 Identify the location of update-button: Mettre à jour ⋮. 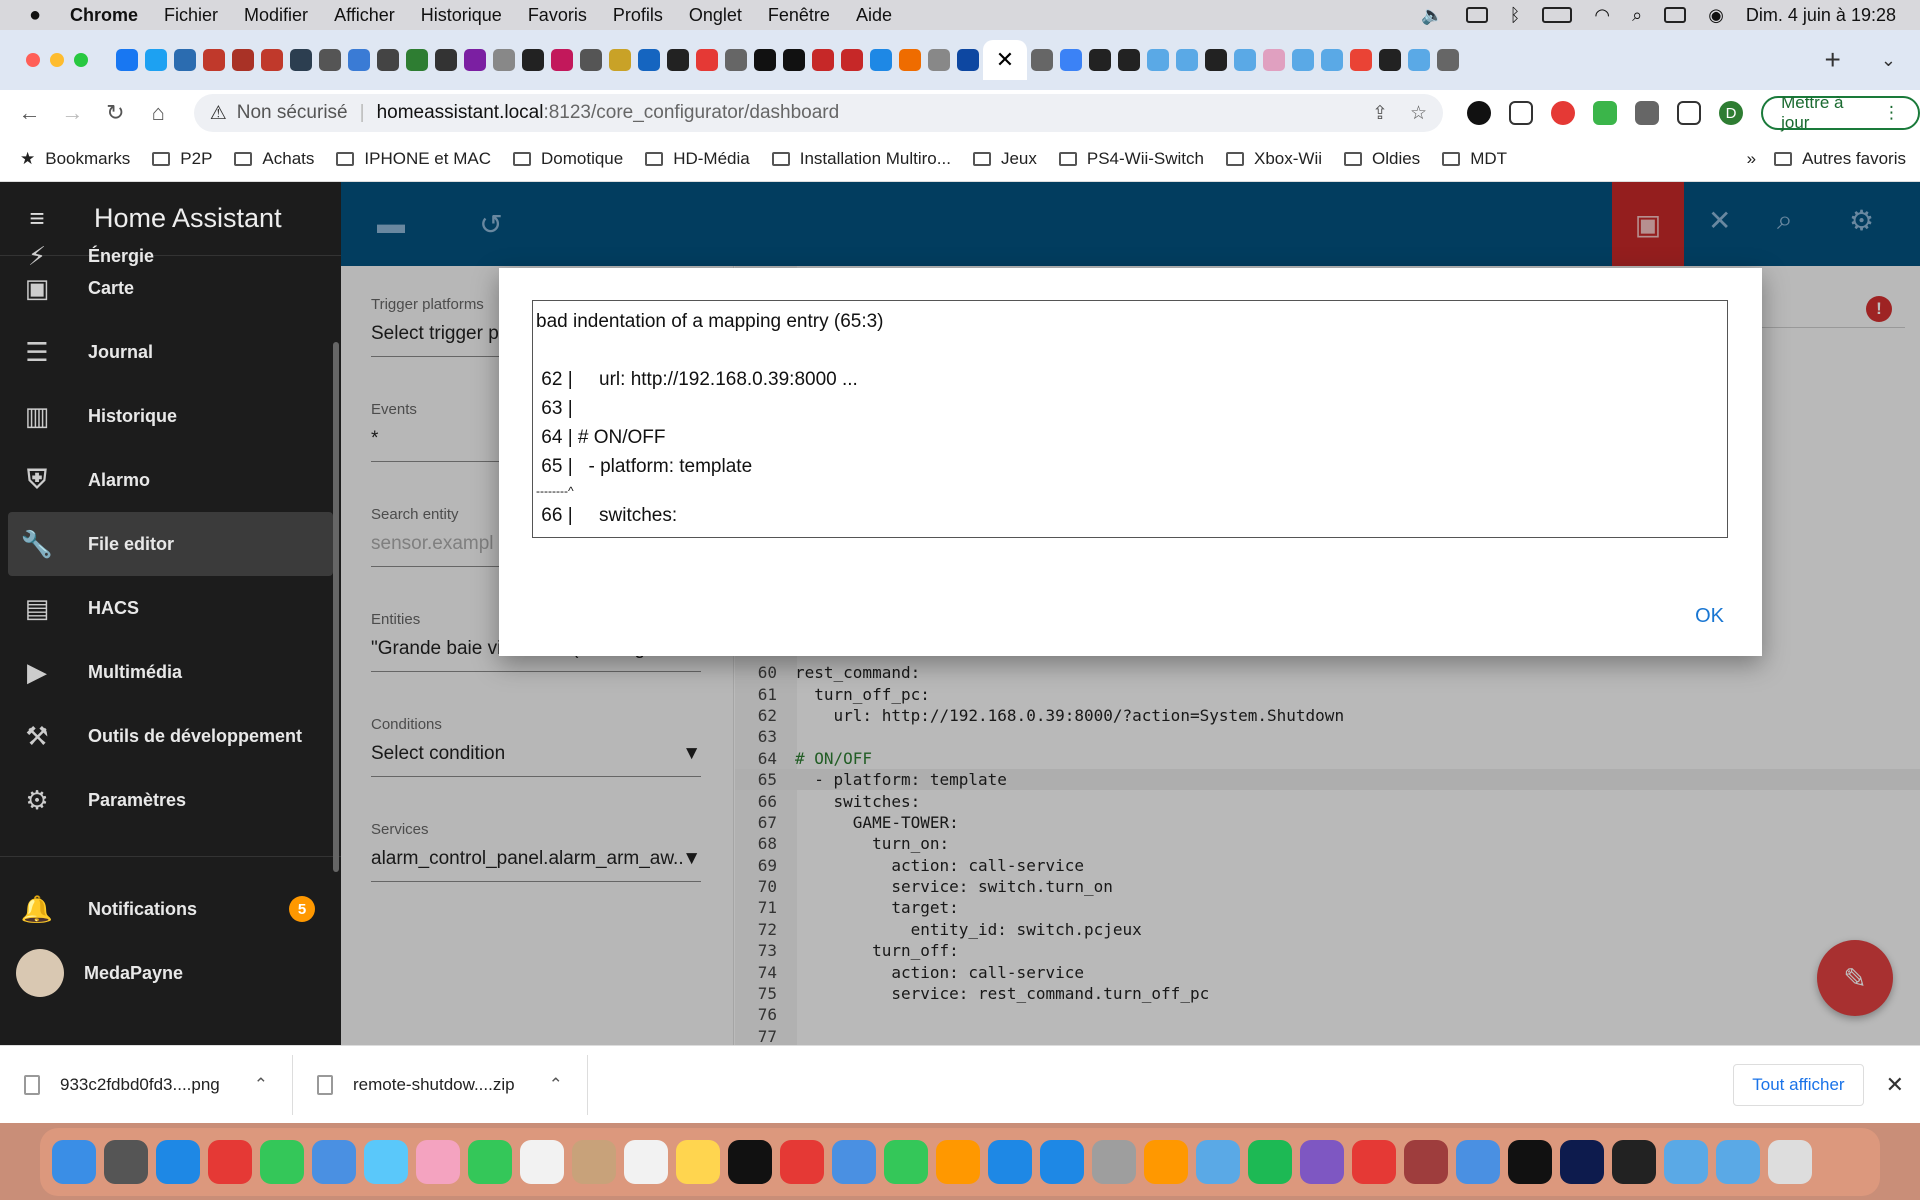
(1840, 112).